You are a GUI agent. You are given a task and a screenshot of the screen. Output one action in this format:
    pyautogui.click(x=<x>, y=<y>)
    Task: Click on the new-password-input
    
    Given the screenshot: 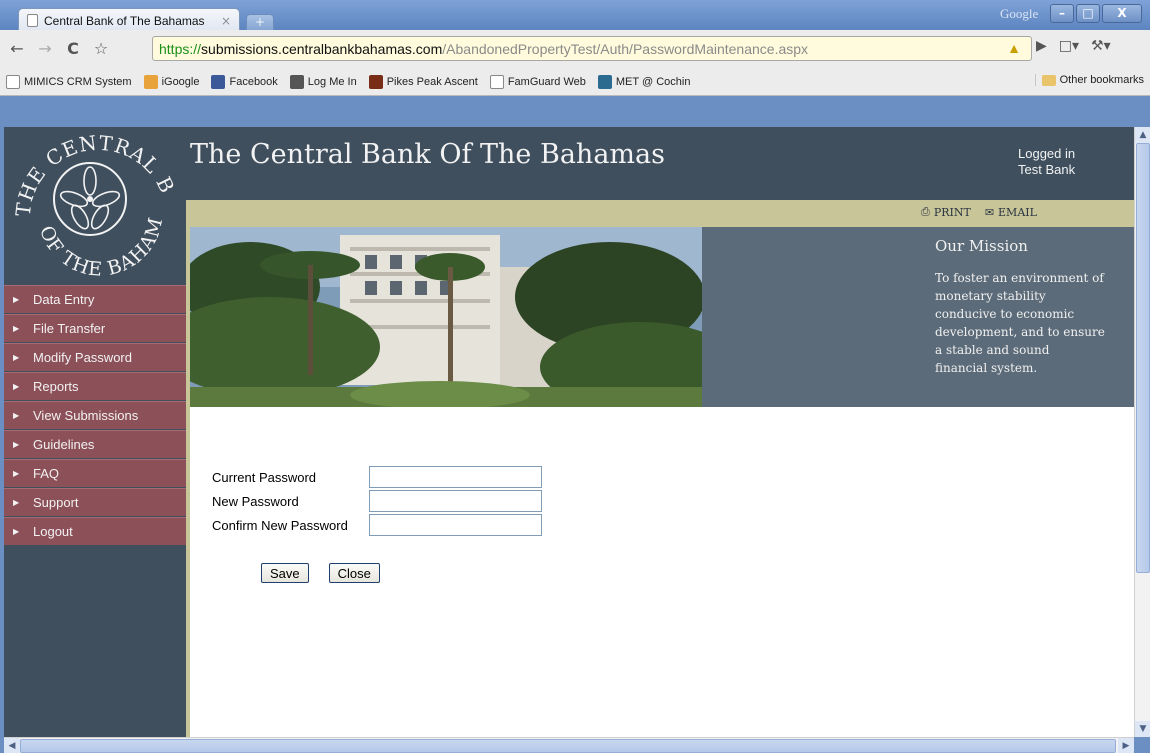 What is the action you would take?
    pyautogui.click(x=455, y=501)
    